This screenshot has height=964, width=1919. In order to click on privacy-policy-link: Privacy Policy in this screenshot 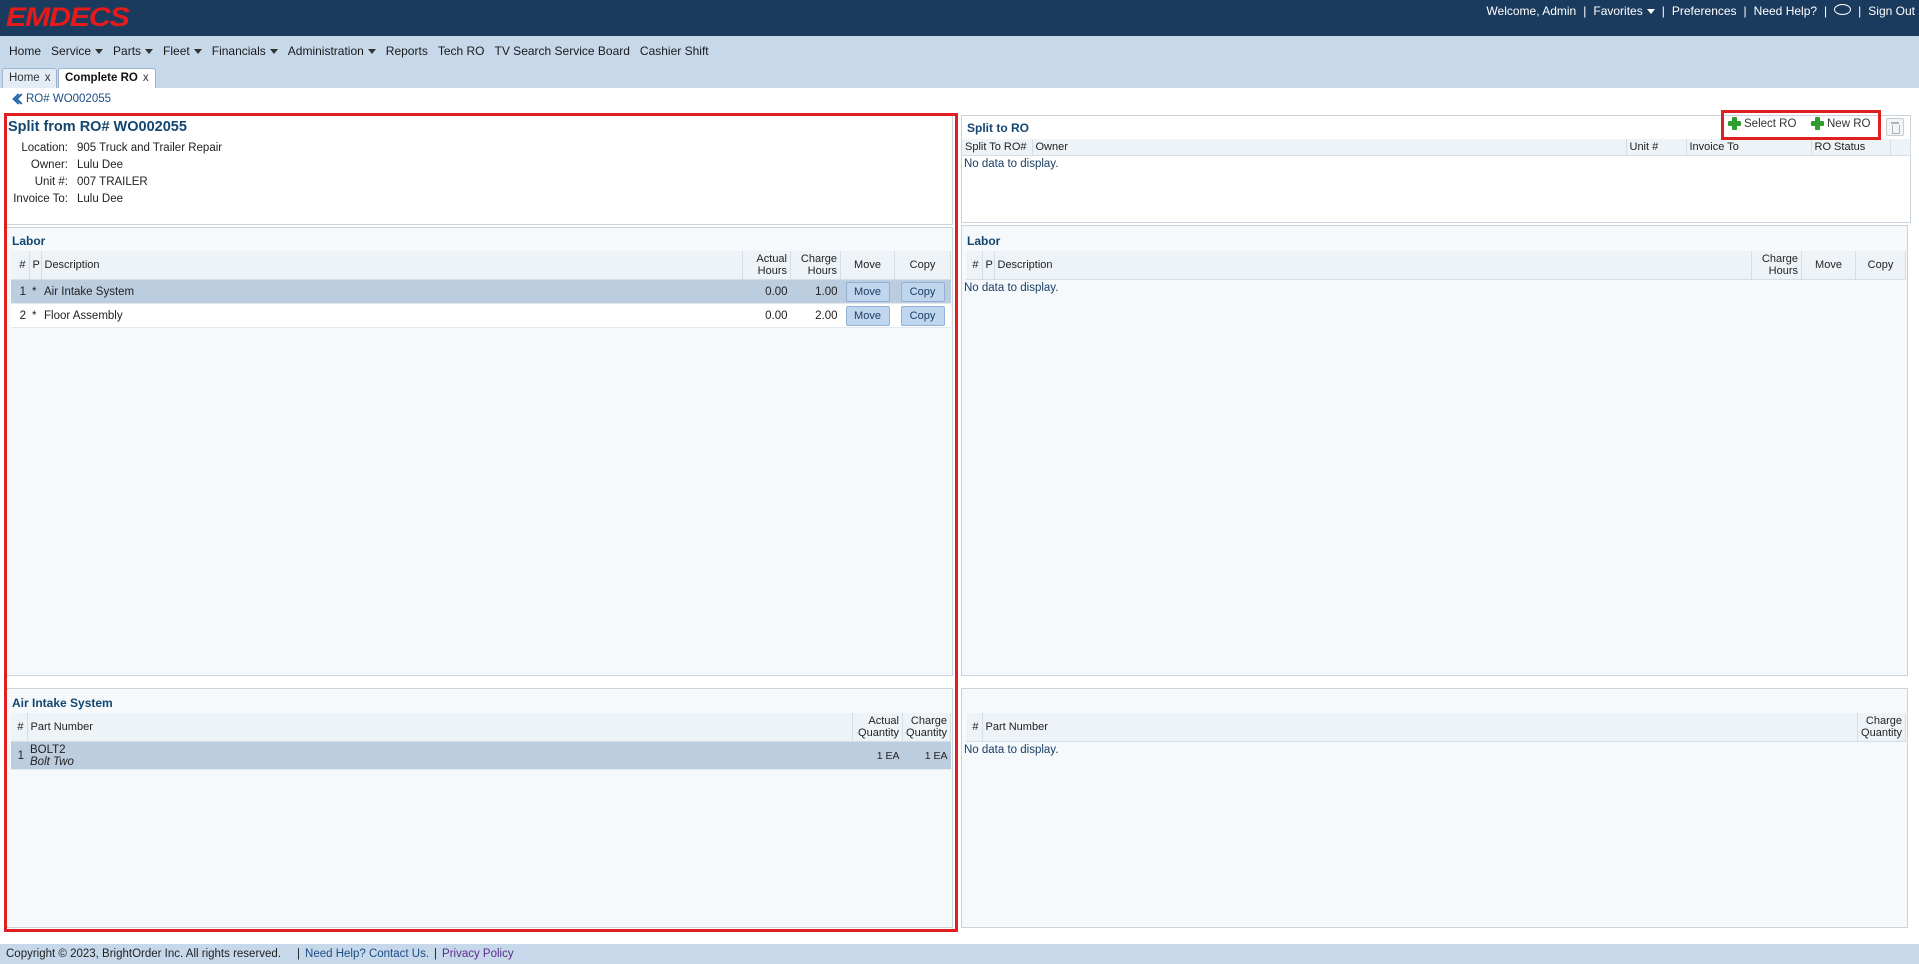, I will do `click(478, 954)`.